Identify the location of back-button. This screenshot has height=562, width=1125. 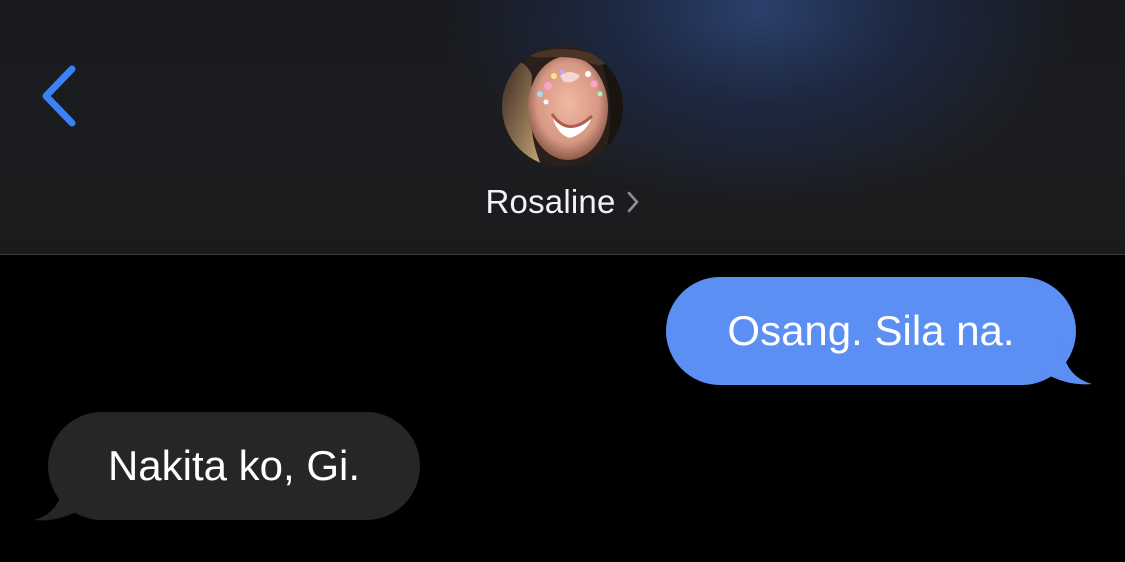
(58, 96).